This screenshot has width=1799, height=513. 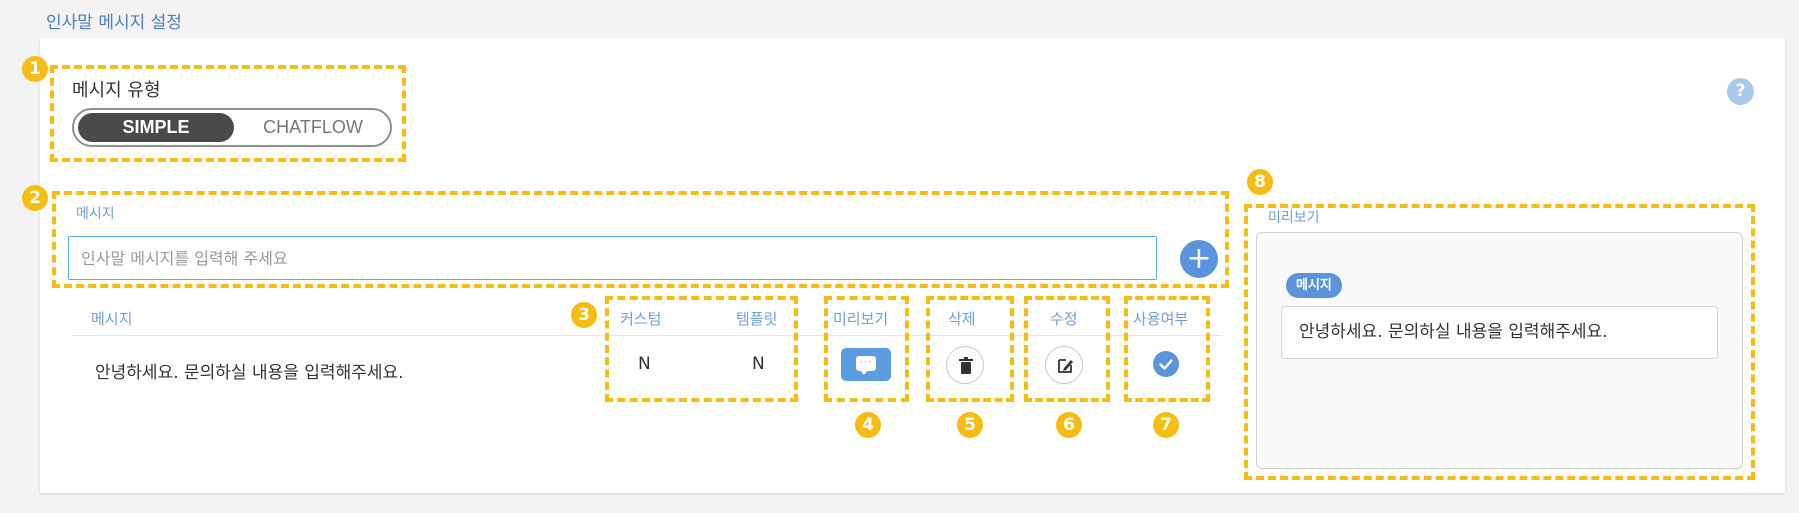 What do you see at coordinates (1069, 425) in the screenshot?
I see `annotation-marker-6: 6` at bounding box center [1069, 425].